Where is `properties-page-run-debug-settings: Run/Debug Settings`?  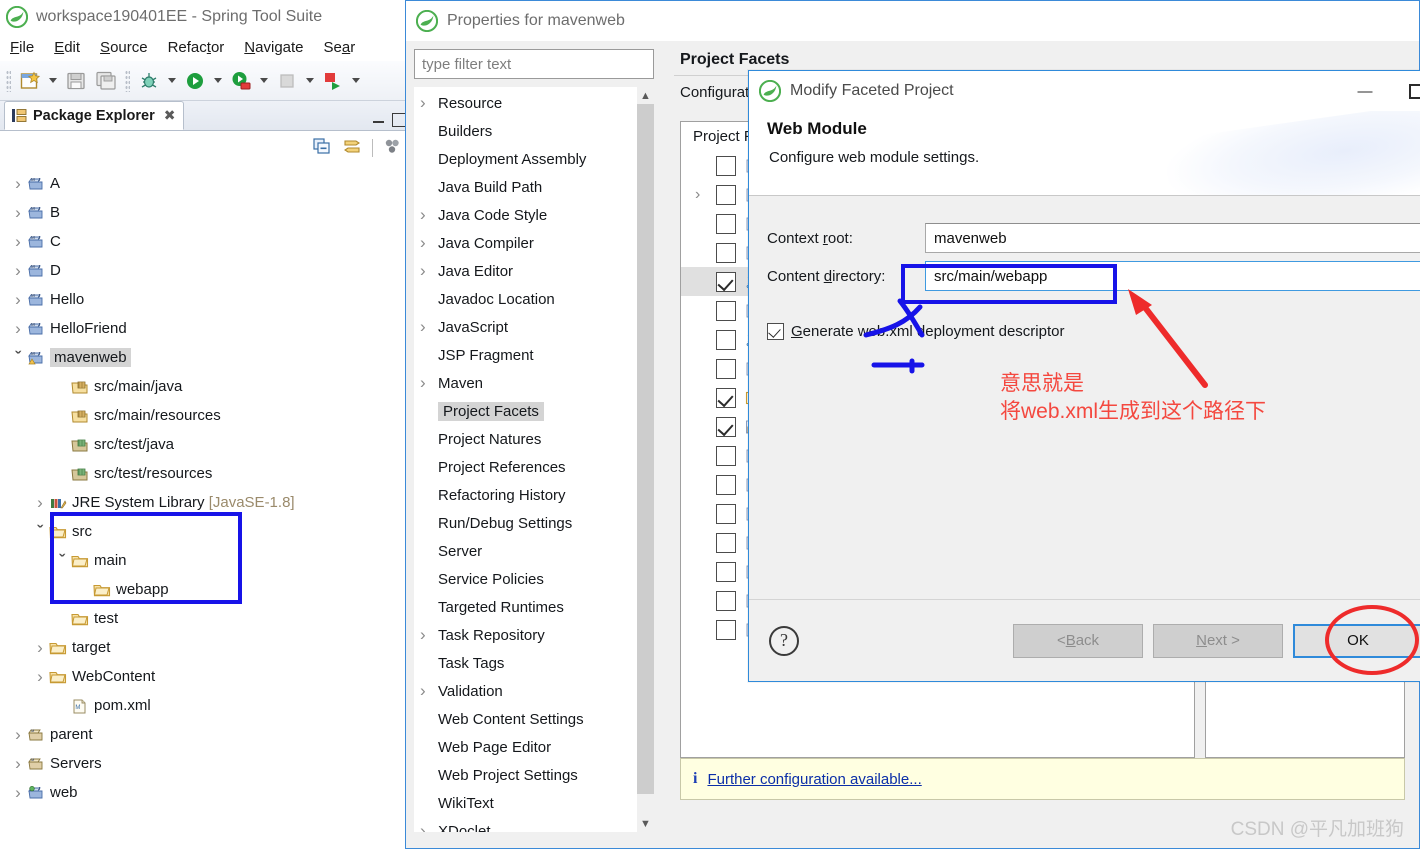 properties-page-run-debug-settings: Run/Debug Settings is located at coordinates (534, 523).